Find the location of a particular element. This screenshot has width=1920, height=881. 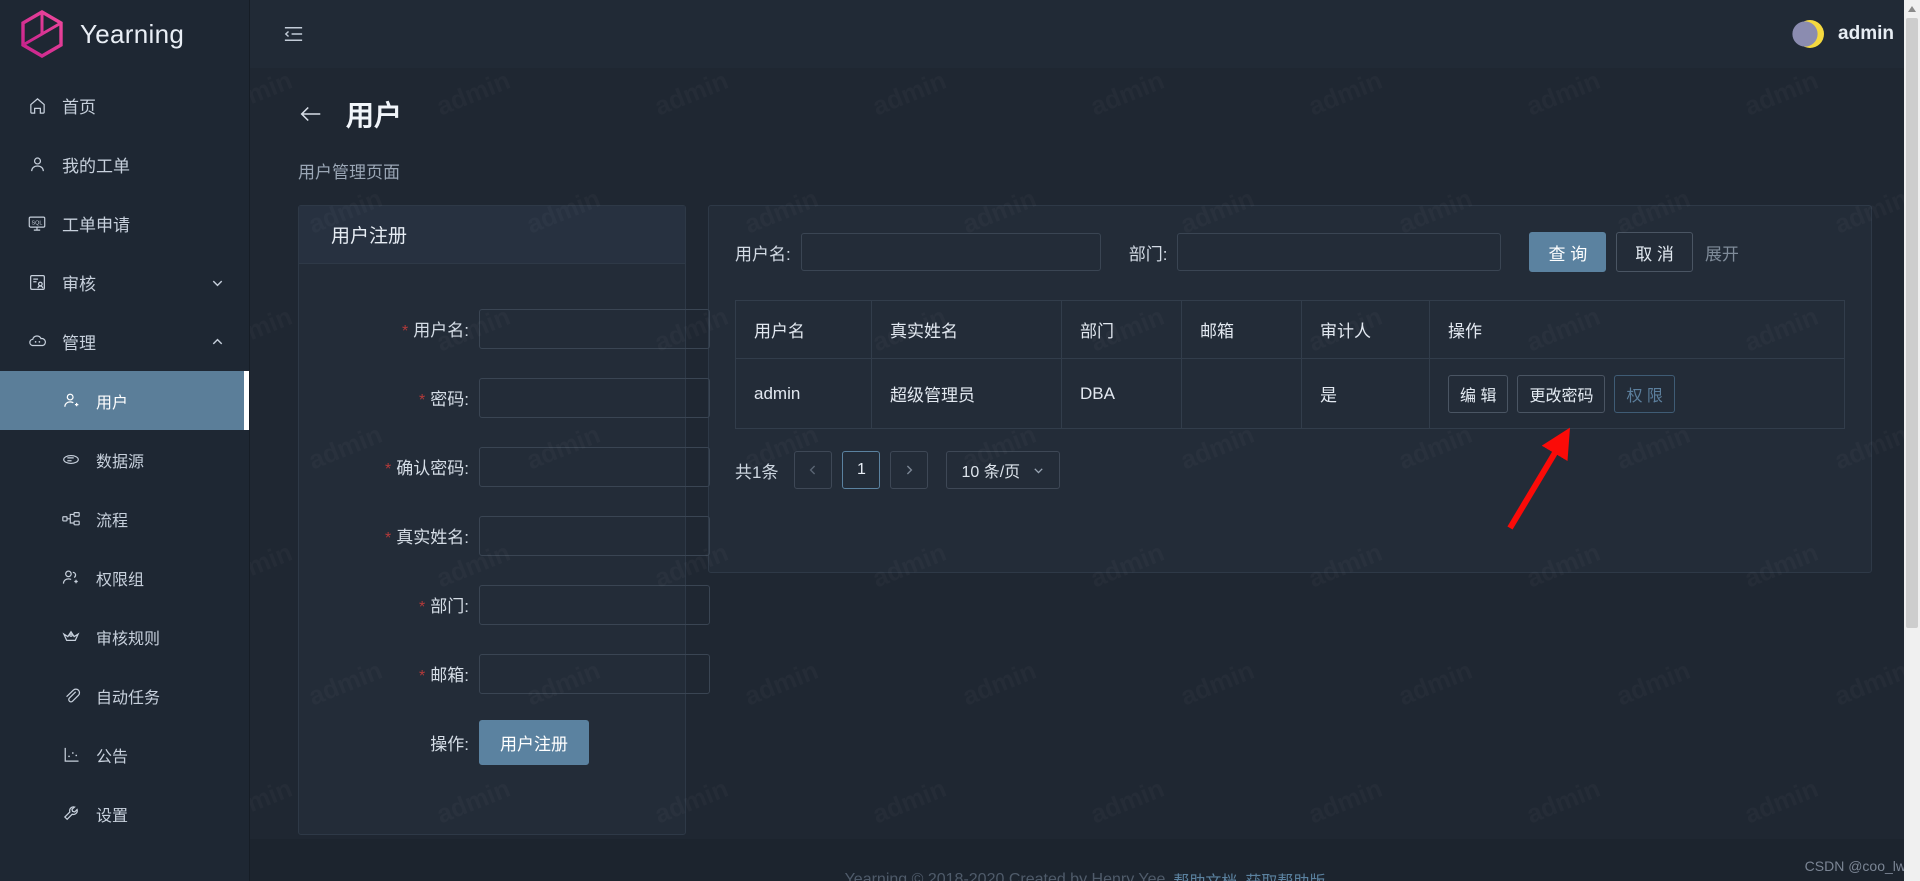

sidebar-item-announcement: 公告 is located at coordinates (124, 754).